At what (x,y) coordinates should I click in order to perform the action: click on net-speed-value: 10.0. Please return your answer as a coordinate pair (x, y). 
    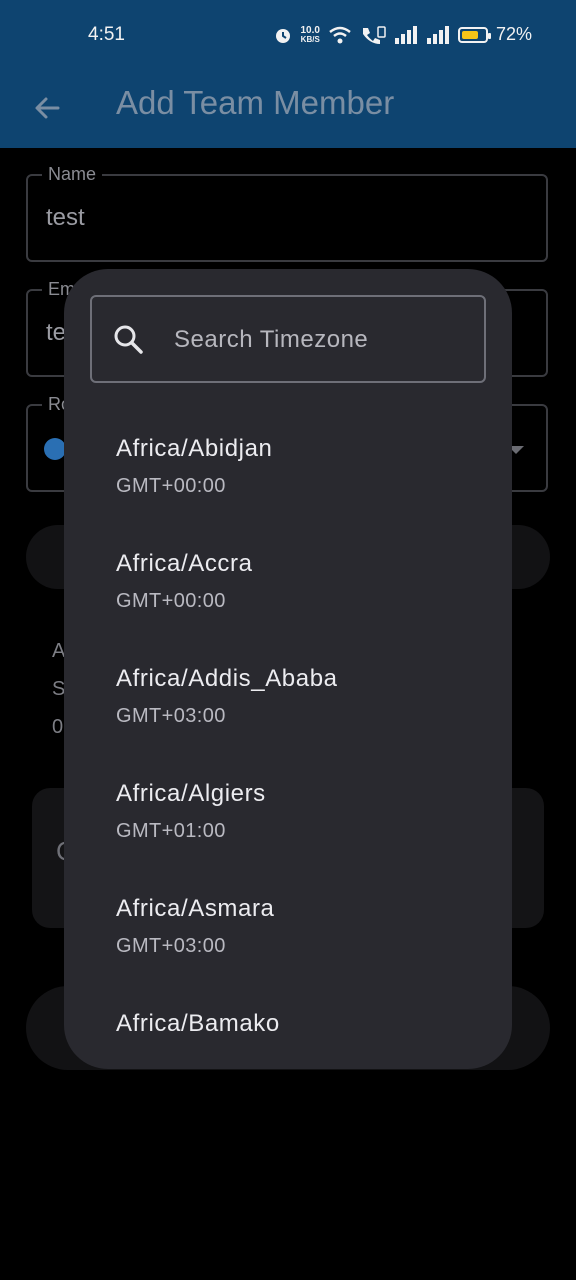
    Looking at the image, I should click on (310, 30).